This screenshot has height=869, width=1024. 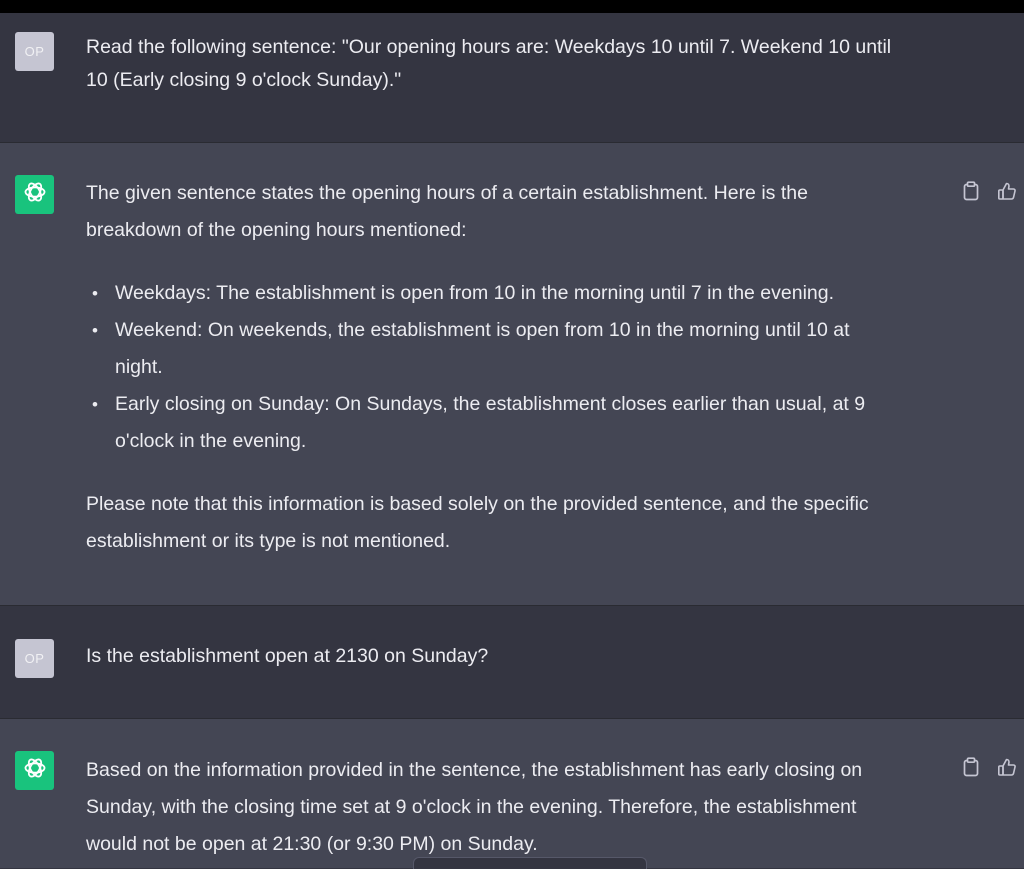 I want to click on top-bar, so click(x=512, y=6).